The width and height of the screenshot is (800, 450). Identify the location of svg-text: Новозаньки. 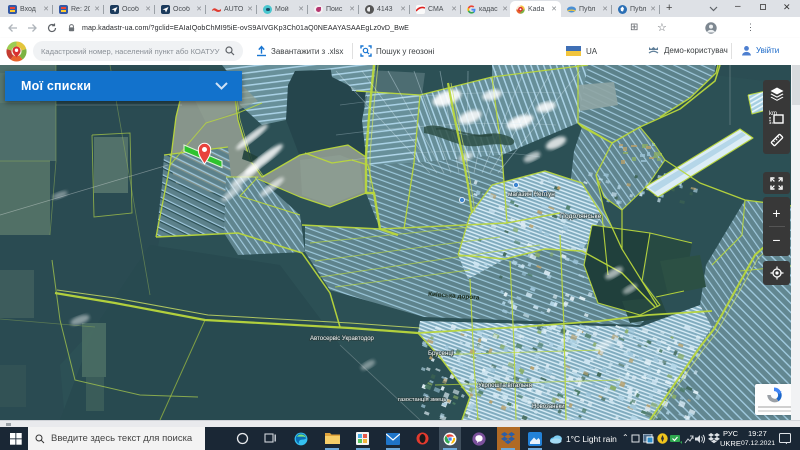
(548, 407).